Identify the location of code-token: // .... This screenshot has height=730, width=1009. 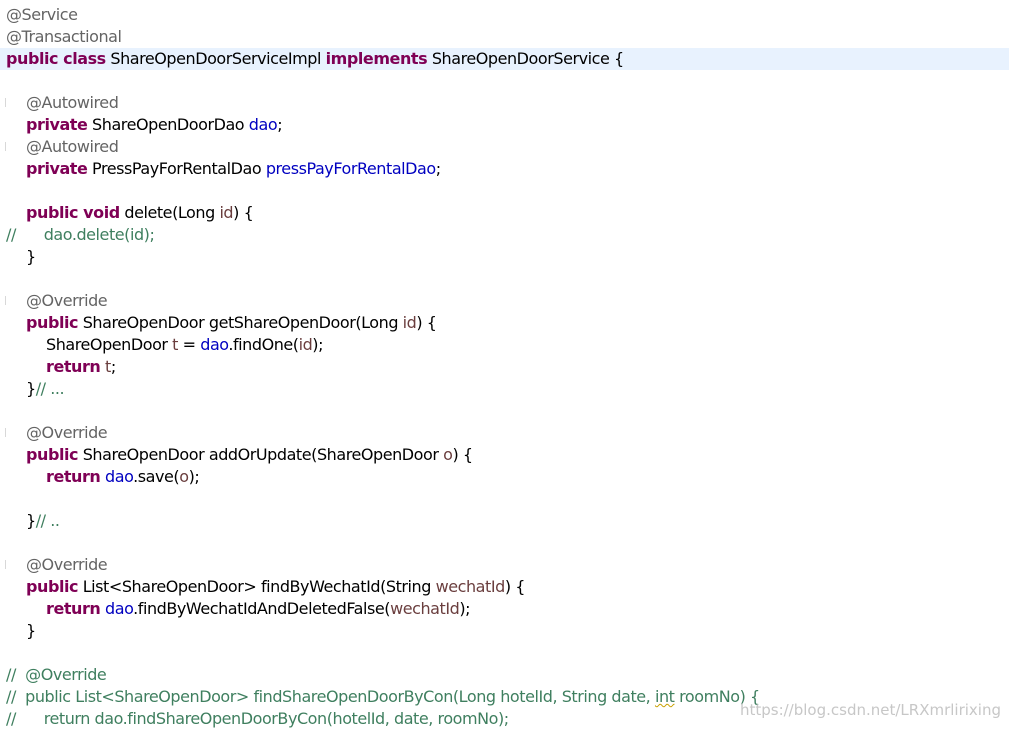
(50, 388).